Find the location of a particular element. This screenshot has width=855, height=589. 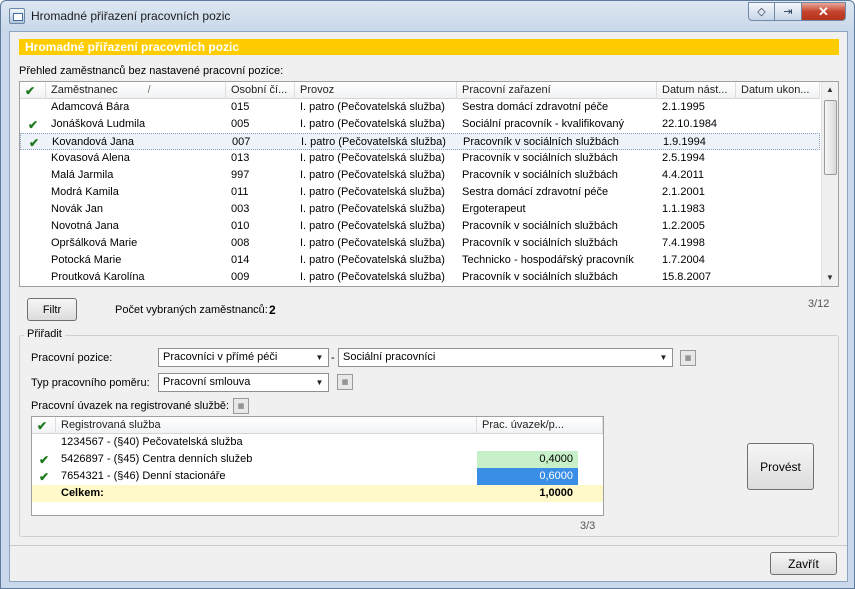

cell-number: 005 is located at coordinates (240, 124).